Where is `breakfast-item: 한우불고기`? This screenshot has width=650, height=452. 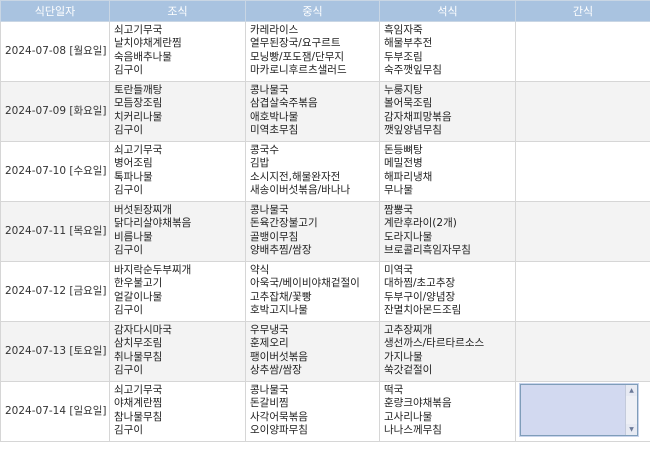
breakfast-item: 한우불고기 is located at coordinates (138, 283).